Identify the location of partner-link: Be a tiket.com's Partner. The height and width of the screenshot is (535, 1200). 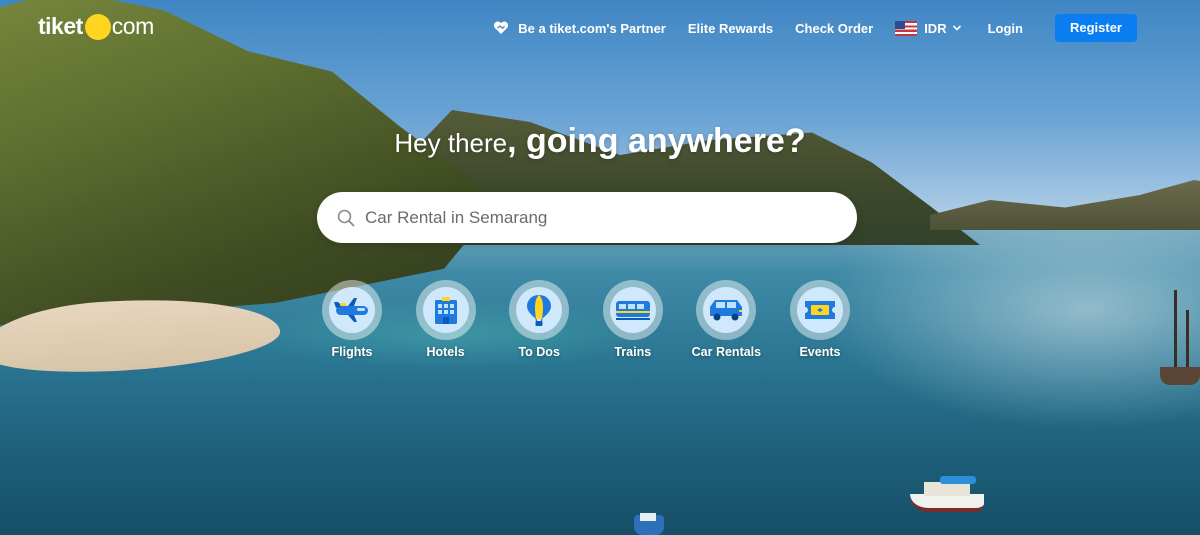
(579, 28).